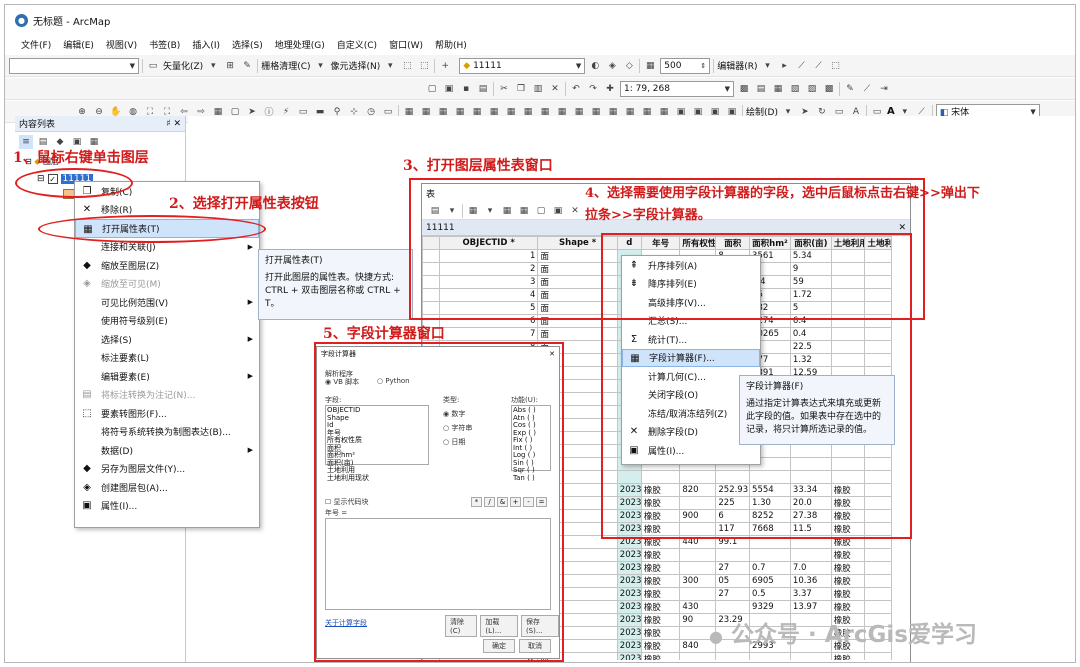 The image size is (1080, 667). Describe the element at coordinates (167, 321) in the screenshot. I see `context-menu-item: 使用符号级别(E)` at that location.